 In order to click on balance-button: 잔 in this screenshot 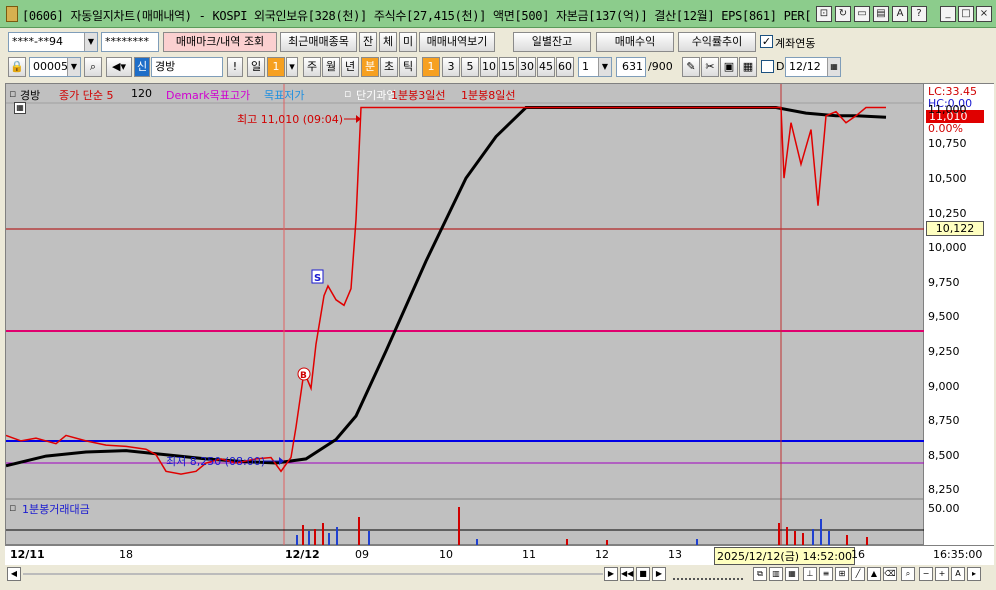, I will do `click(368, 42)`.